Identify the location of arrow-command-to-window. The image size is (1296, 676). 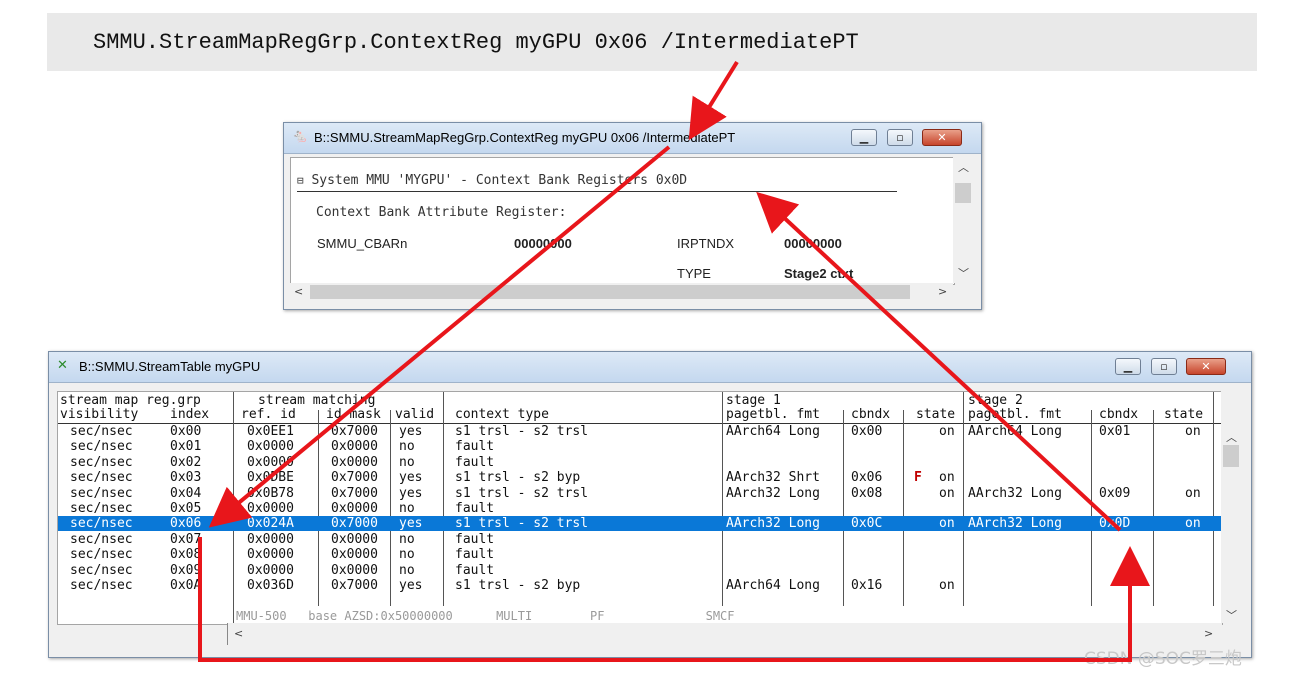
(713, 100).